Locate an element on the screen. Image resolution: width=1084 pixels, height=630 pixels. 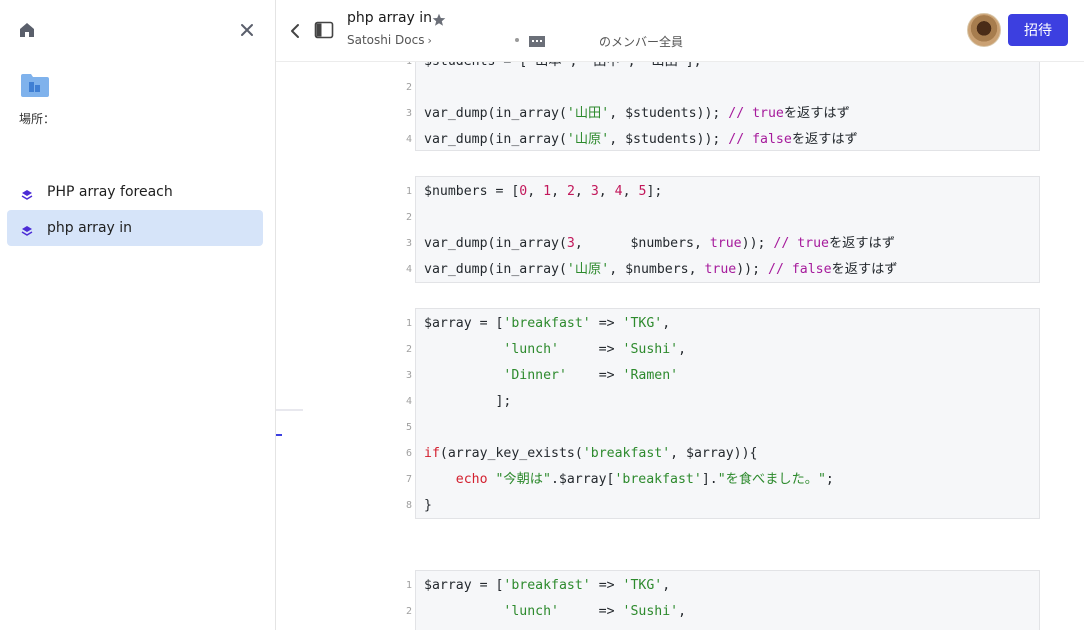
code-token: if is located at coordinates (432, 453).